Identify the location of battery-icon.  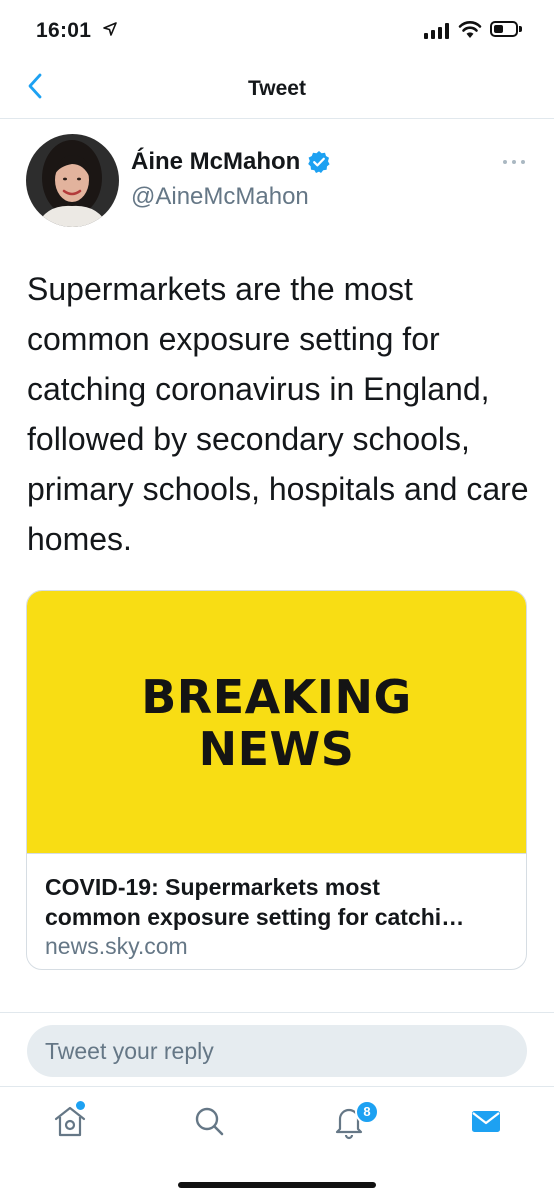
(504, 29).